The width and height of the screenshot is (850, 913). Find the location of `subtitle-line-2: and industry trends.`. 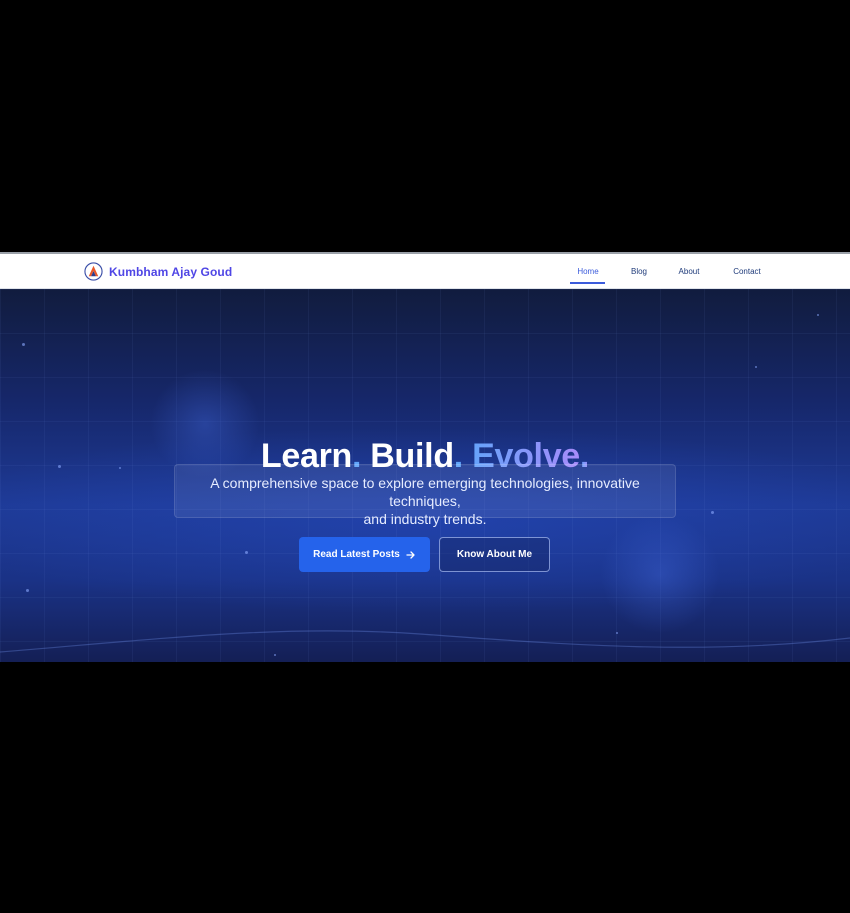

subtitle-line-2: and industry trends. is located at coordinates (425, 519).